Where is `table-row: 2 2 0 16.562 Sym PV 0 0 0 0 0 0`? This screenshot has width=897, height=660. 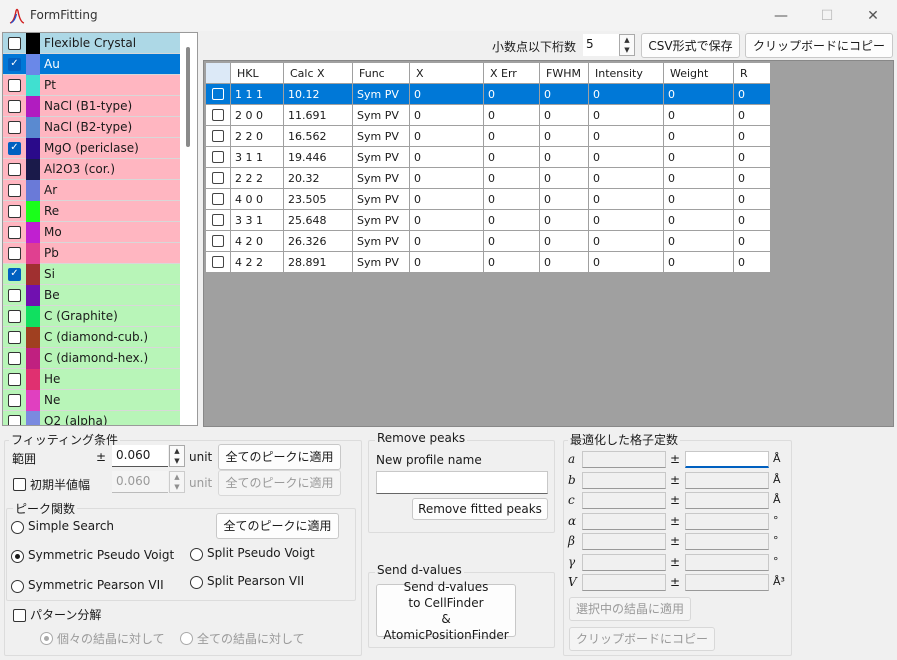
table-row: 2 2 0 16.562 Sym PV 0 0 0 0 0 0 is located at coordinates (488, 136).